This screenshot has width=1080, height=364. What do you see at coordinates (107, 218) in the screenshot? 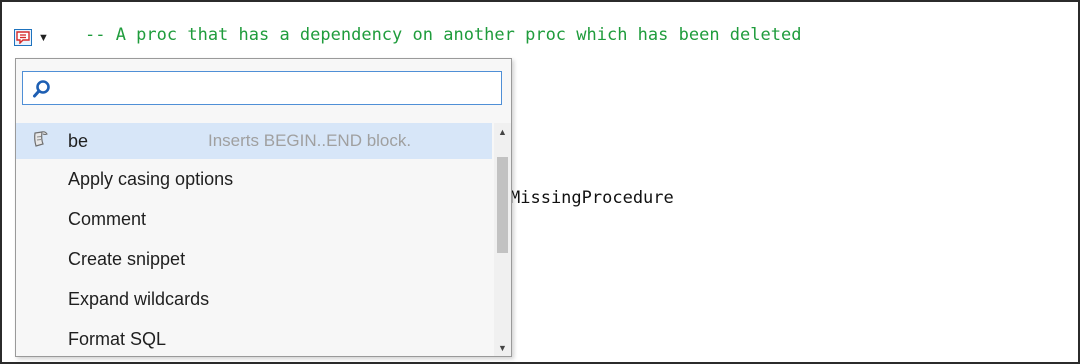
I see `list-item-label: Comment` at bounding box center [107, 218].